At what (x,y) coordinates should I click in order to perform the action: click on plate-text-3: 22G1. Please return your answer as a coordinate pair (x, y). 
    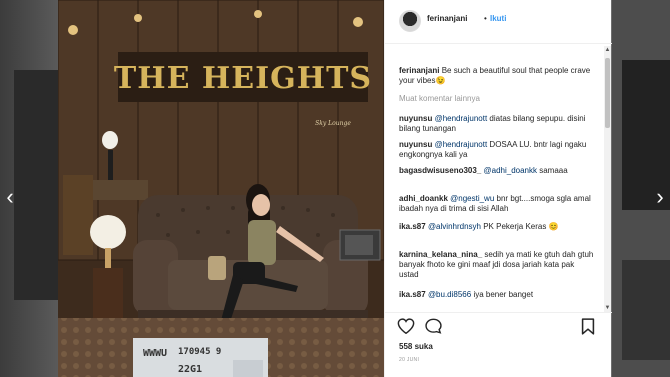
    Looking at the image, I should click on (190, 369).